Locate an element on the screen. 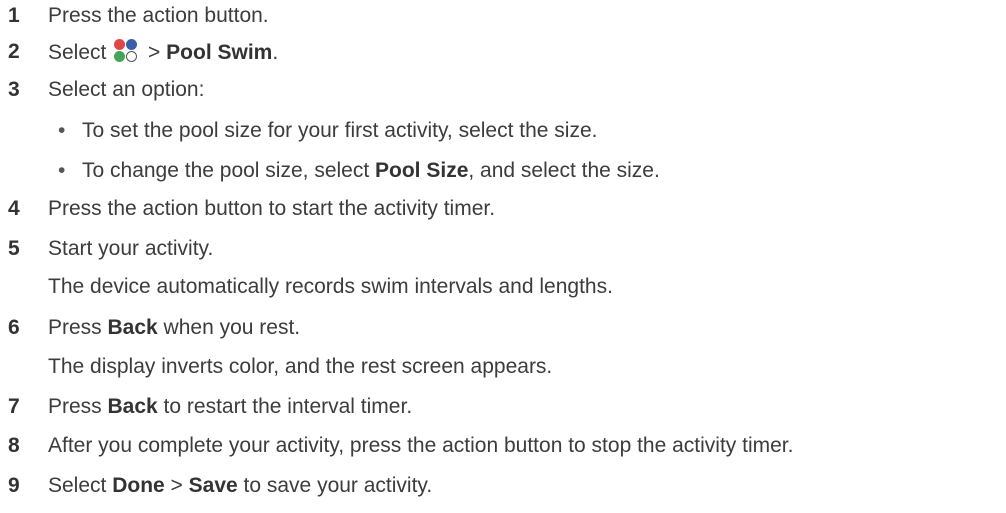 The height and width of the screenshot is (513, 1006). option-text-pre: To change the pool size, select is located at coordinates (229, 170).